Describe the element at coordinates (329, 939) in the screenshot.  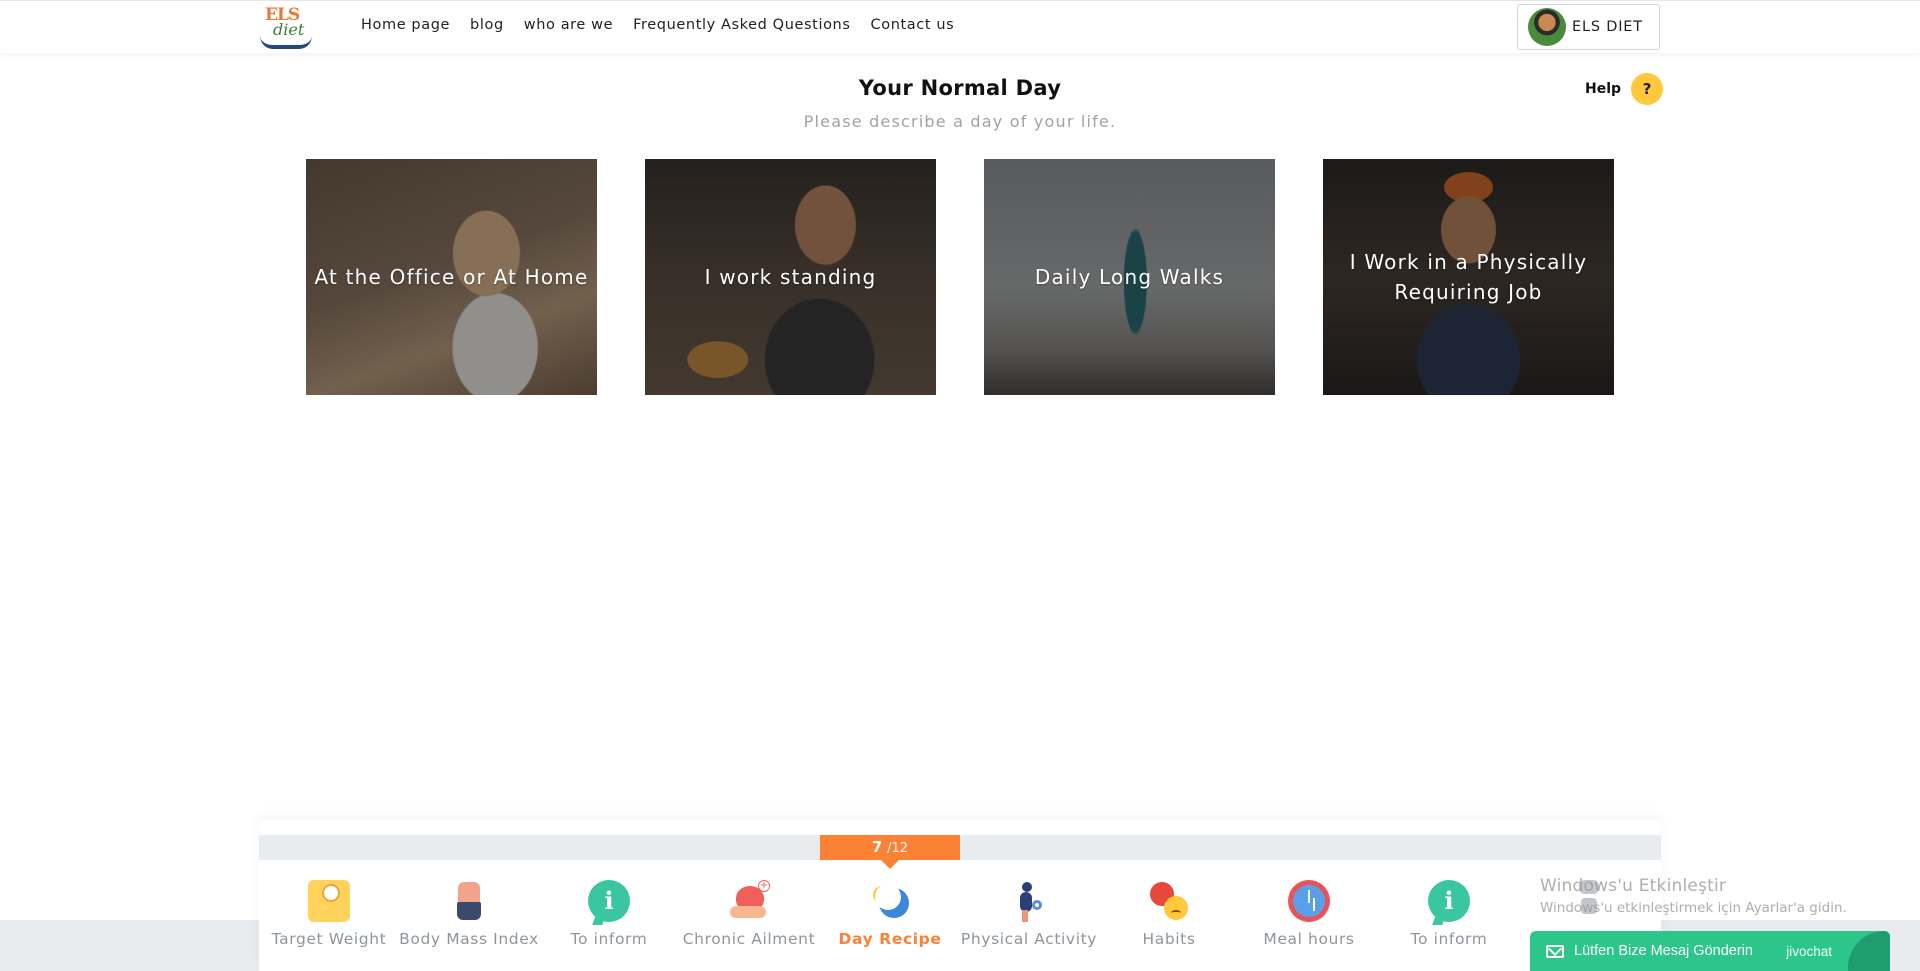
I see `step-label: Target Weight` at that location.